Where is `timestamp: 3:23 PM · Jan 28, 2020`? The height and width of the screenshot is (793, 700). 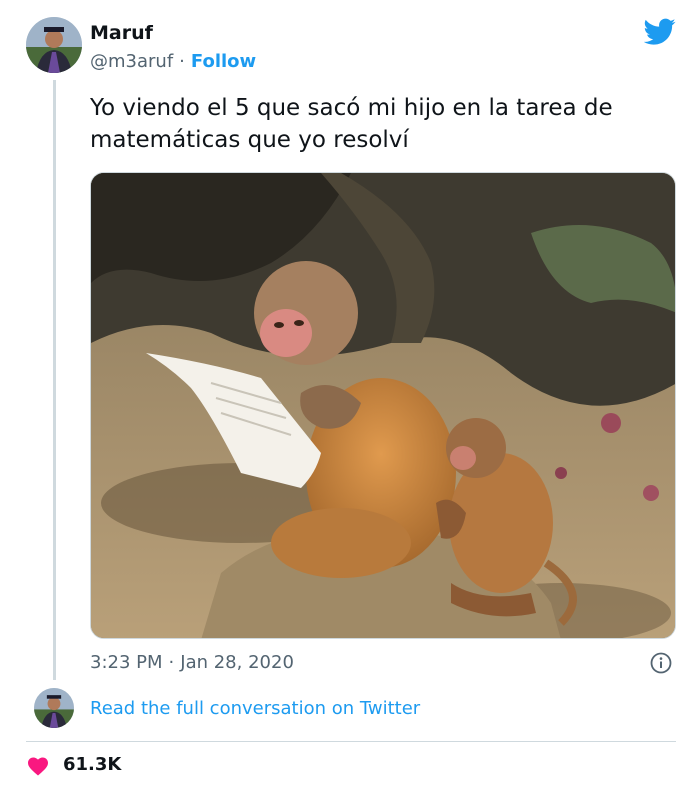 timestamp: 3:23 PM · Jan 28, 2020 is located at coordinates (192, 662).